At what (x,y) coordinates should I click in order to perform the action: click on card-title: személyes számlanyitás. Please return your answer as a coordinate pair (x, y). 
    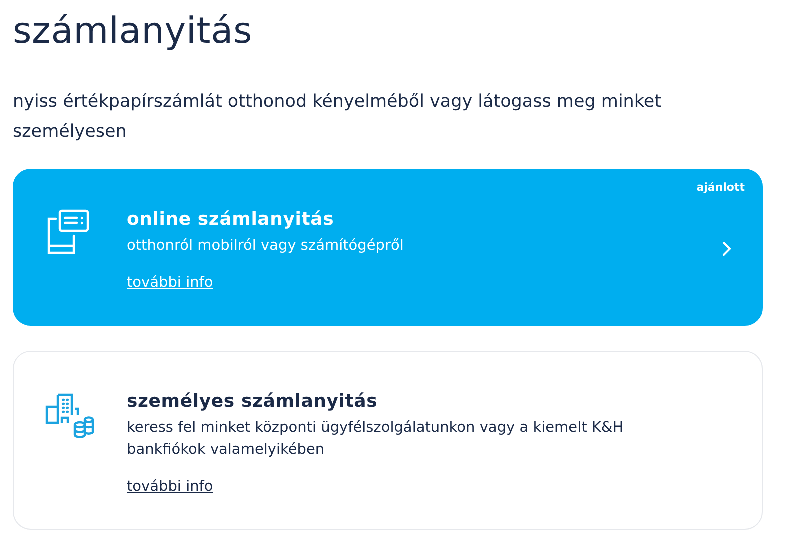
    Looking at the image, I should click on (252, 402).